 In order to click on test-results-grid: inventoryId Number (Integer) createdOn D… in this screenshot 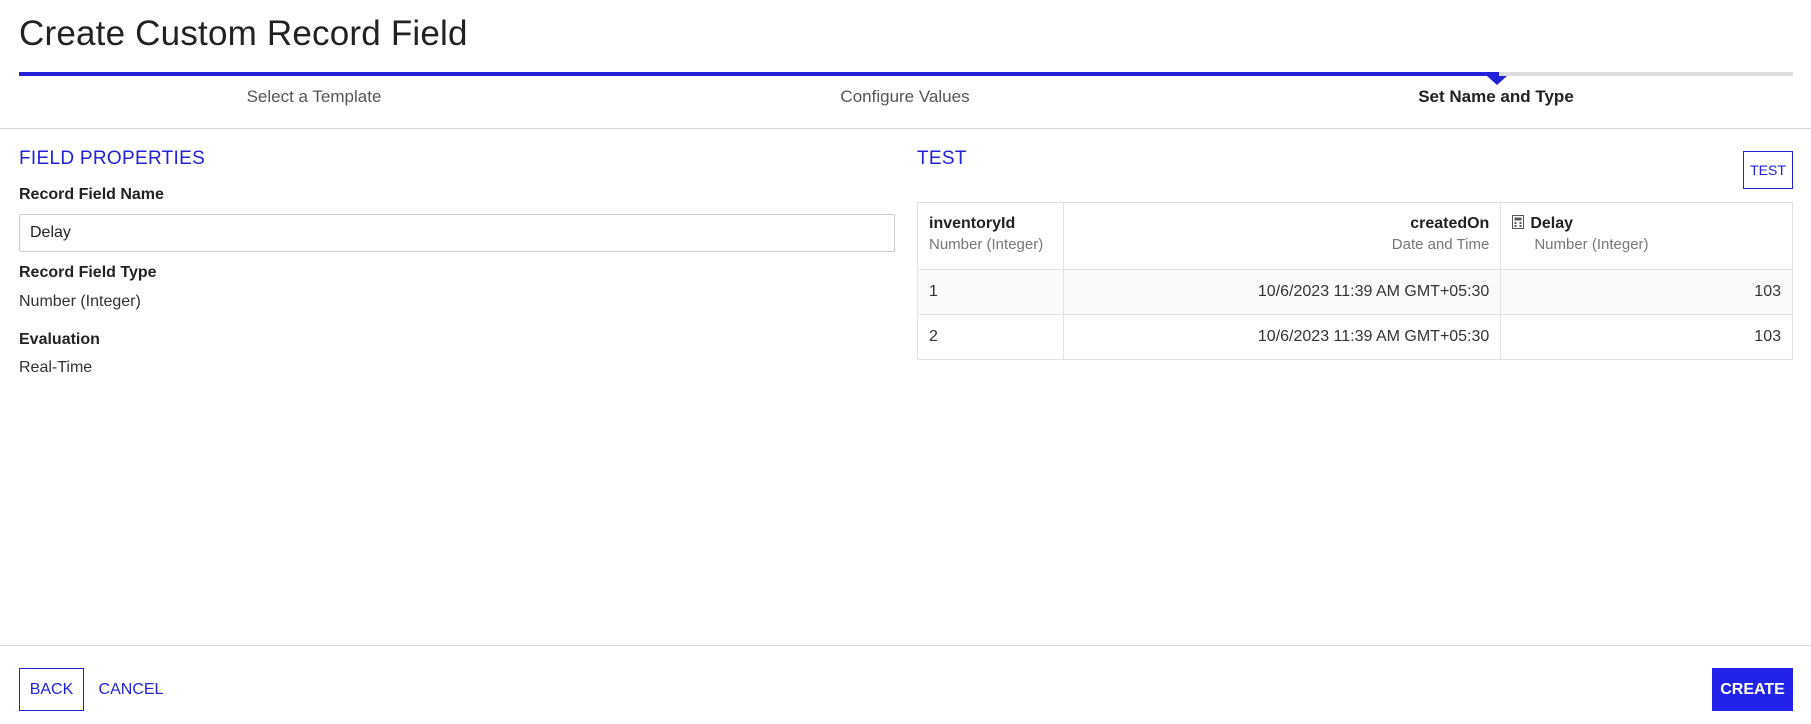, I will do `click(1355, 281)`.